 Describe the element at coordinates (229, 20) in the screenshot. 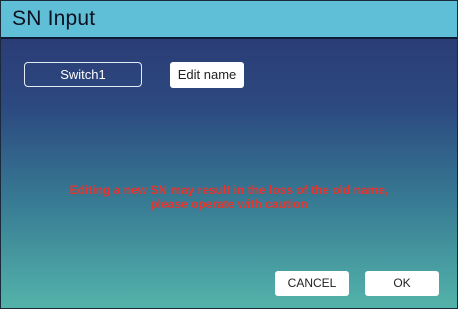

I see `title-bar: SN Input` at that location.